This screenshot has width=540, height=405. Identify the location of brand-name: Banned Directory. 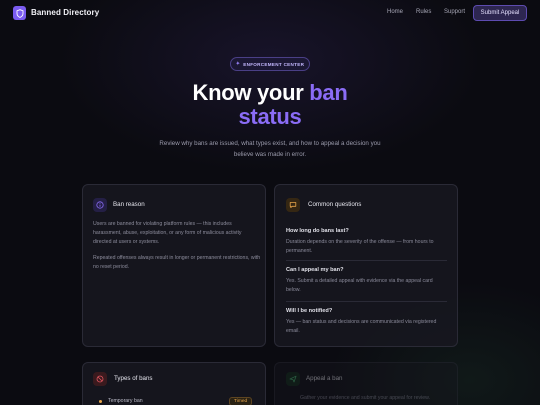
(65, 12).